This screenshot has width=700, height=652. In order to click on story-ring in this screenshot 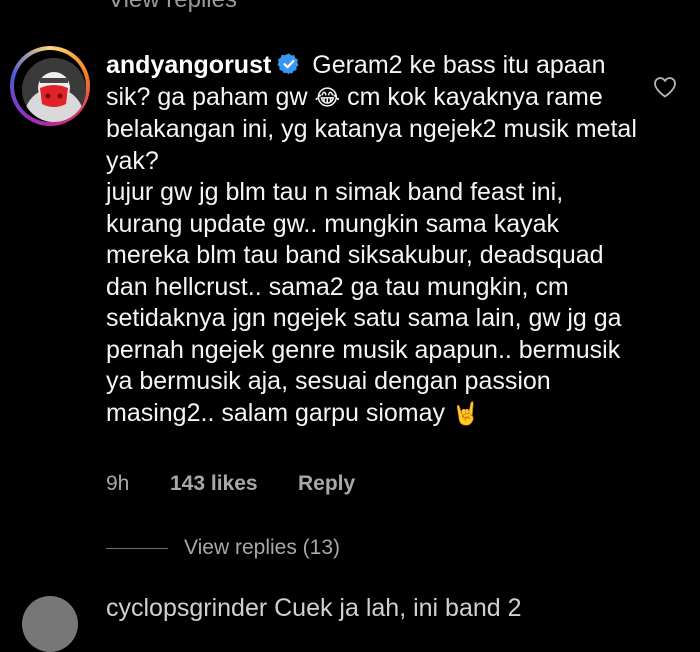, I will do `click(50, 86)`.